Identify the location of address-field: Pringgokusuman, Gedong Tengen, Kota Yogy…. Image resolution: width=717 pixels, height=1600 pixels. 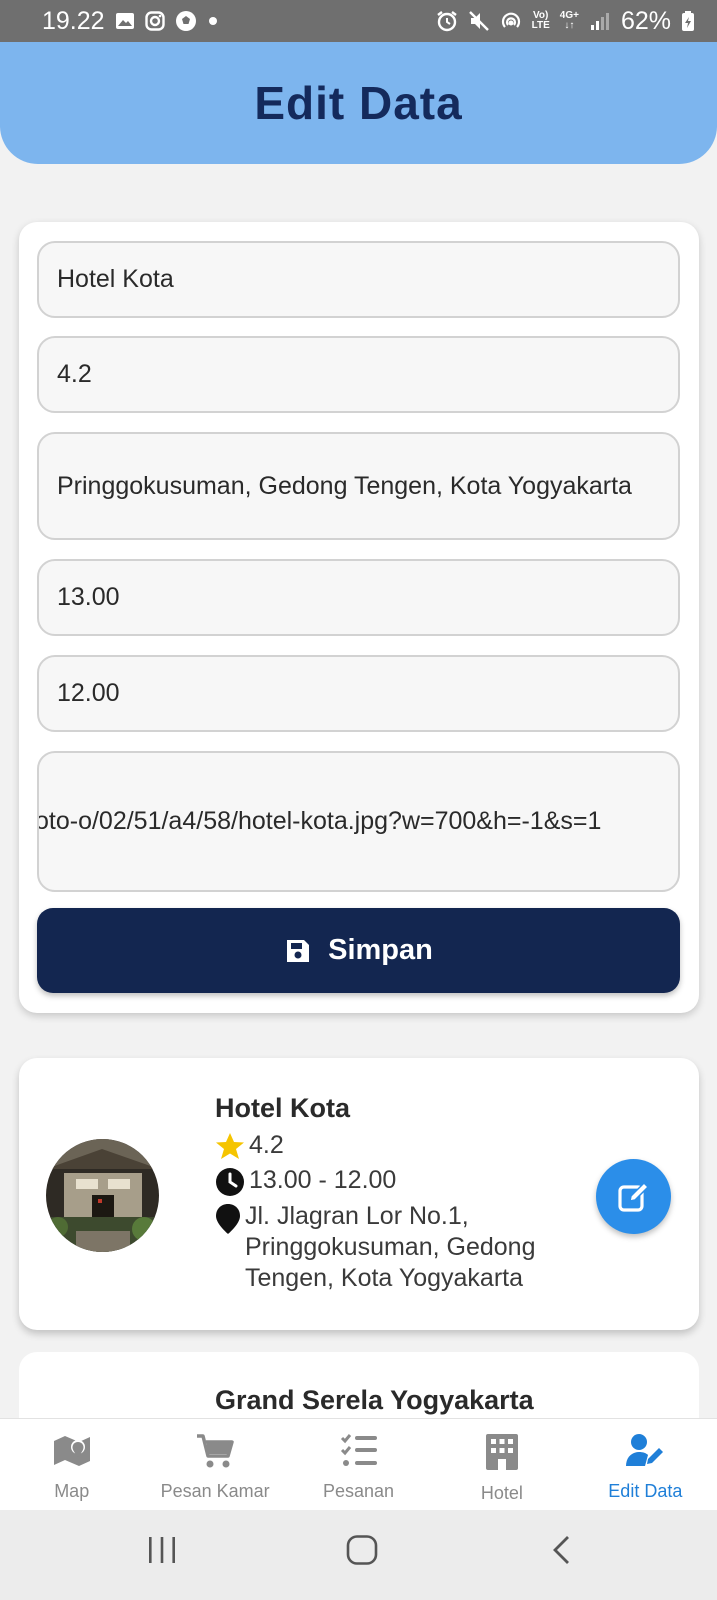
(358, 486).